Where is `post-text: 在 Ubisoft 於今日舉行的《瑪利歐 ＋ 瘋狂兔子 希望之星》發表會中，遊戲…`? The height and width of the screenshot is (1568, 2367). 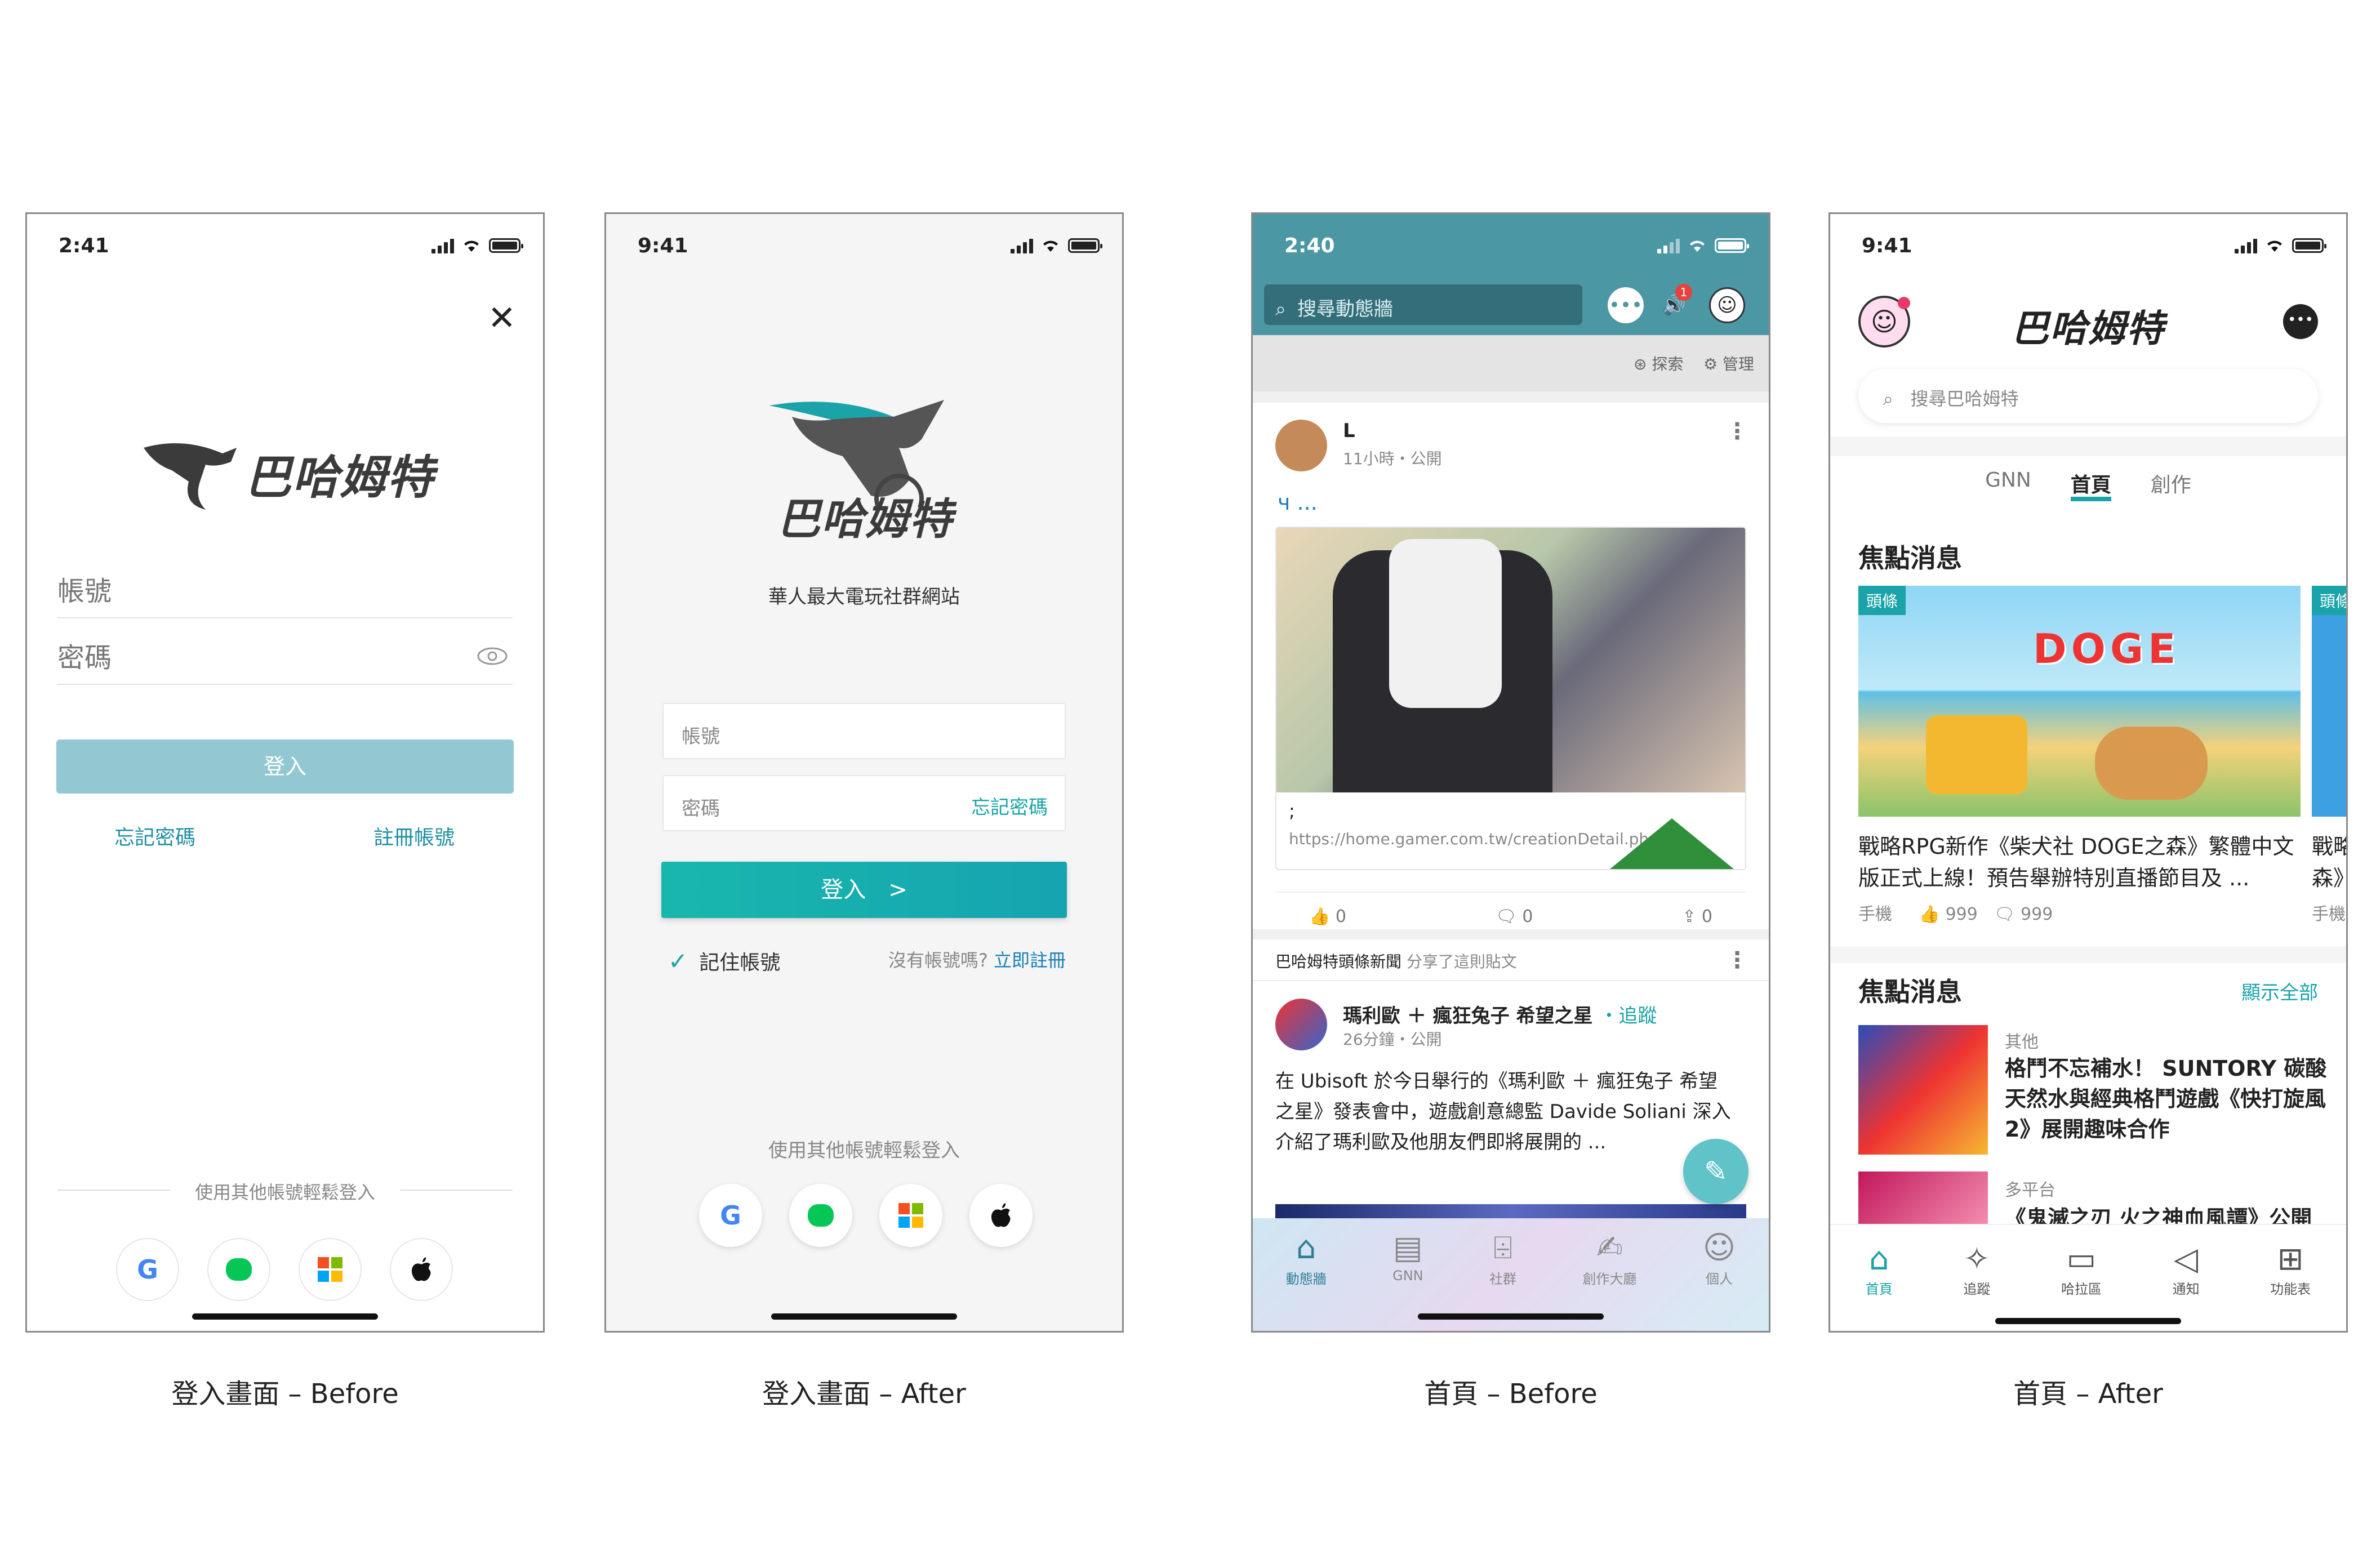
post-text: 在 Ubisoft 於今日舉行的《瑪利歐 ＋ 瘋狂兔子 希望之星》發表會中，遊戲… is located at coordinates (1503, 1111).